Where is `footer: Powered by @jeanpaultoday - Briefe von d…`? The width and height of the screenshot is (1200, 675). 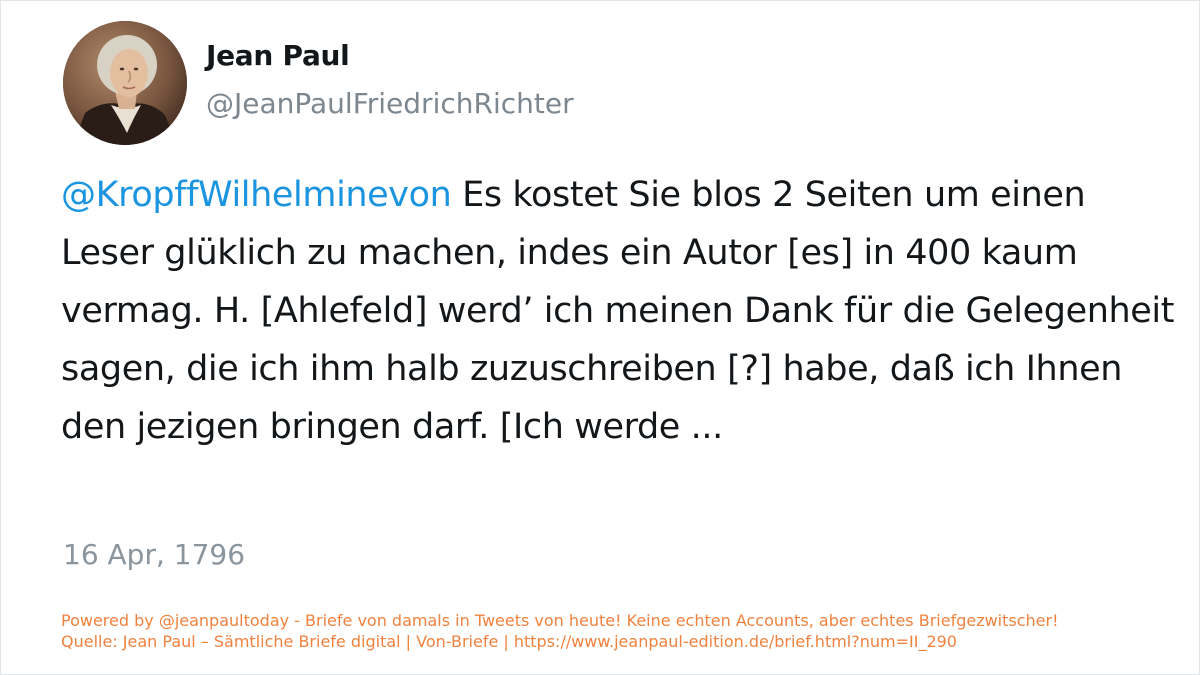
footer: Powered by @jeanpaultoday - Briefe von d… is located at coordinates (560, 631).